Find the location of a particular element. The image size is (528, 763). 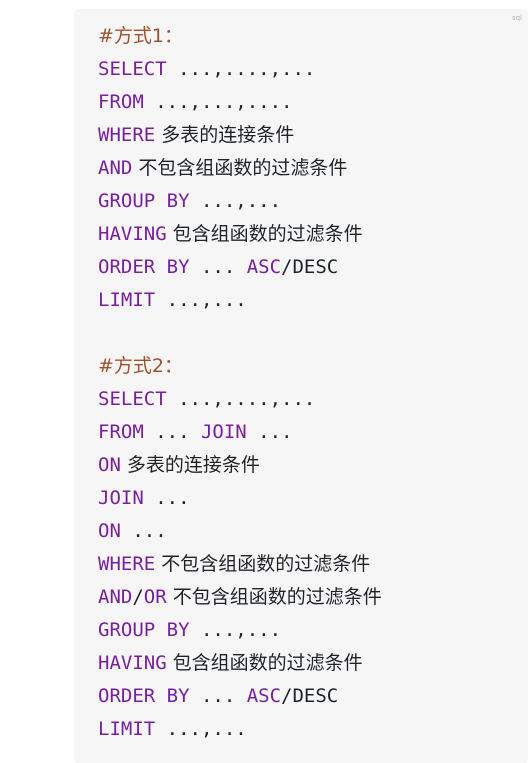

code-line: ON 多表的连接条件 is located at coordinates (240, 465).